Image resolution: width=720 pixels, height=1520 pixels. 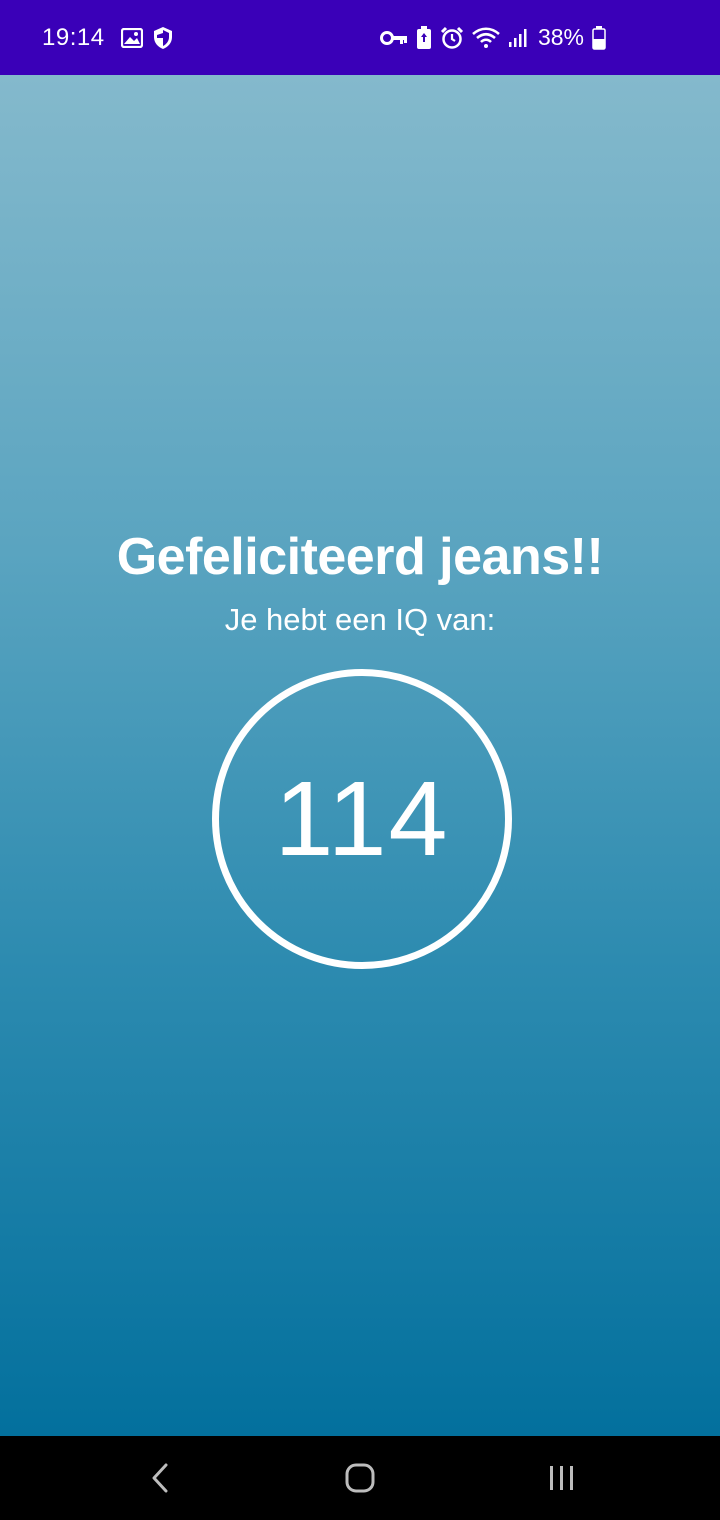 What do you see at coordinates (107, 37) in the screenshot?
I see `status-bar-left: 19:14` at bounding box center [107, 37].